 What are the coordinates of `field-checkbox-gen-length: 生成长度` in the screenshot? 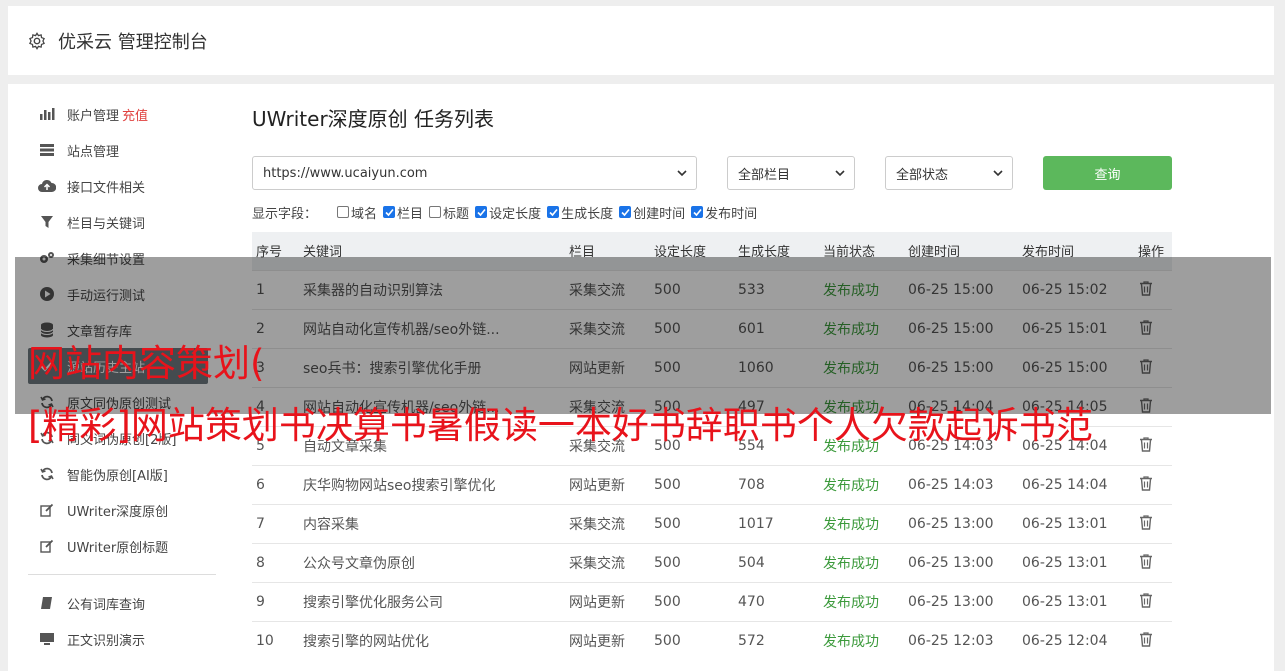 It's located at (580, 212).